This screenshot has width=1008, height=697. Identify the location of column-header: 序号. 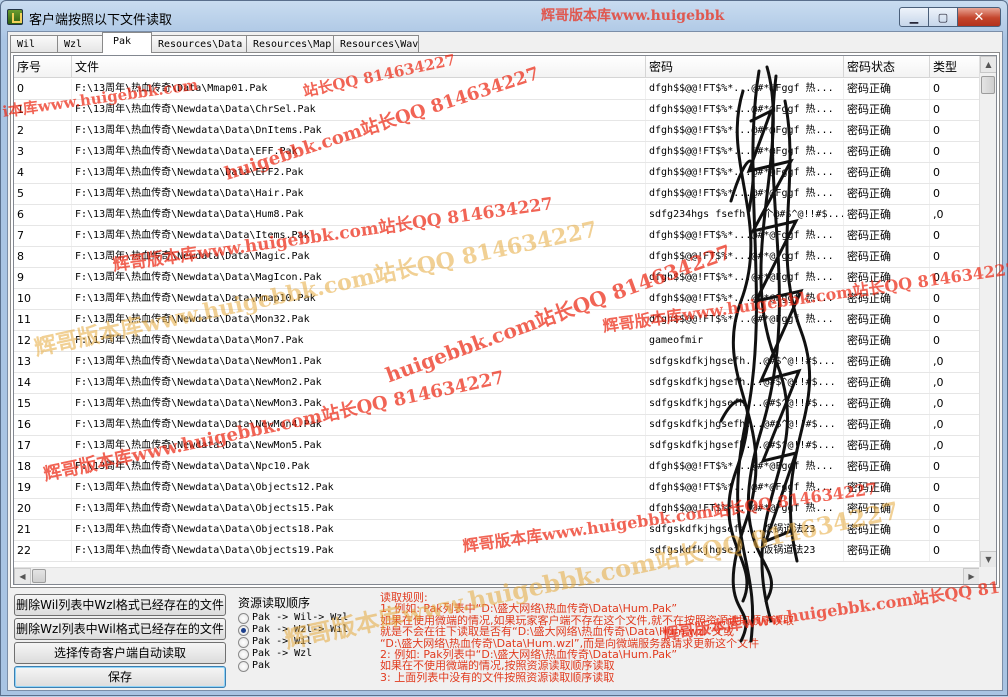
(43, 67).